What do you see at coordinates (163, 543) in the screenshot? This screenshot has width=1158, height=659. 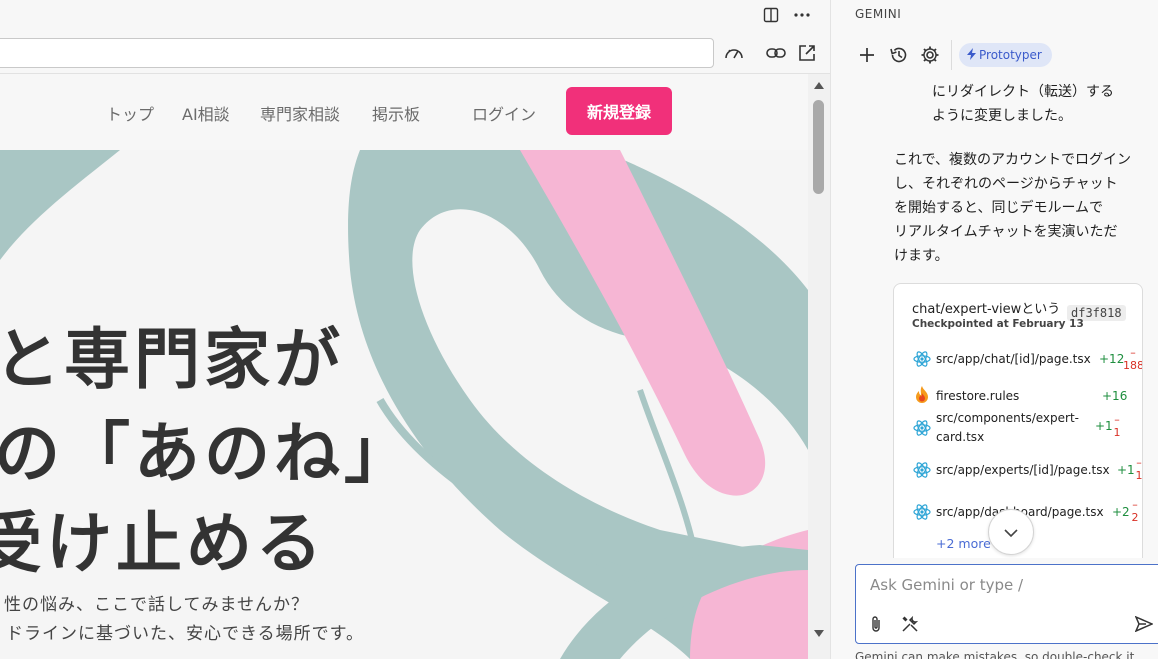 I see `hero-title-line-3: 受け止める` at bounding box center [163, 543].